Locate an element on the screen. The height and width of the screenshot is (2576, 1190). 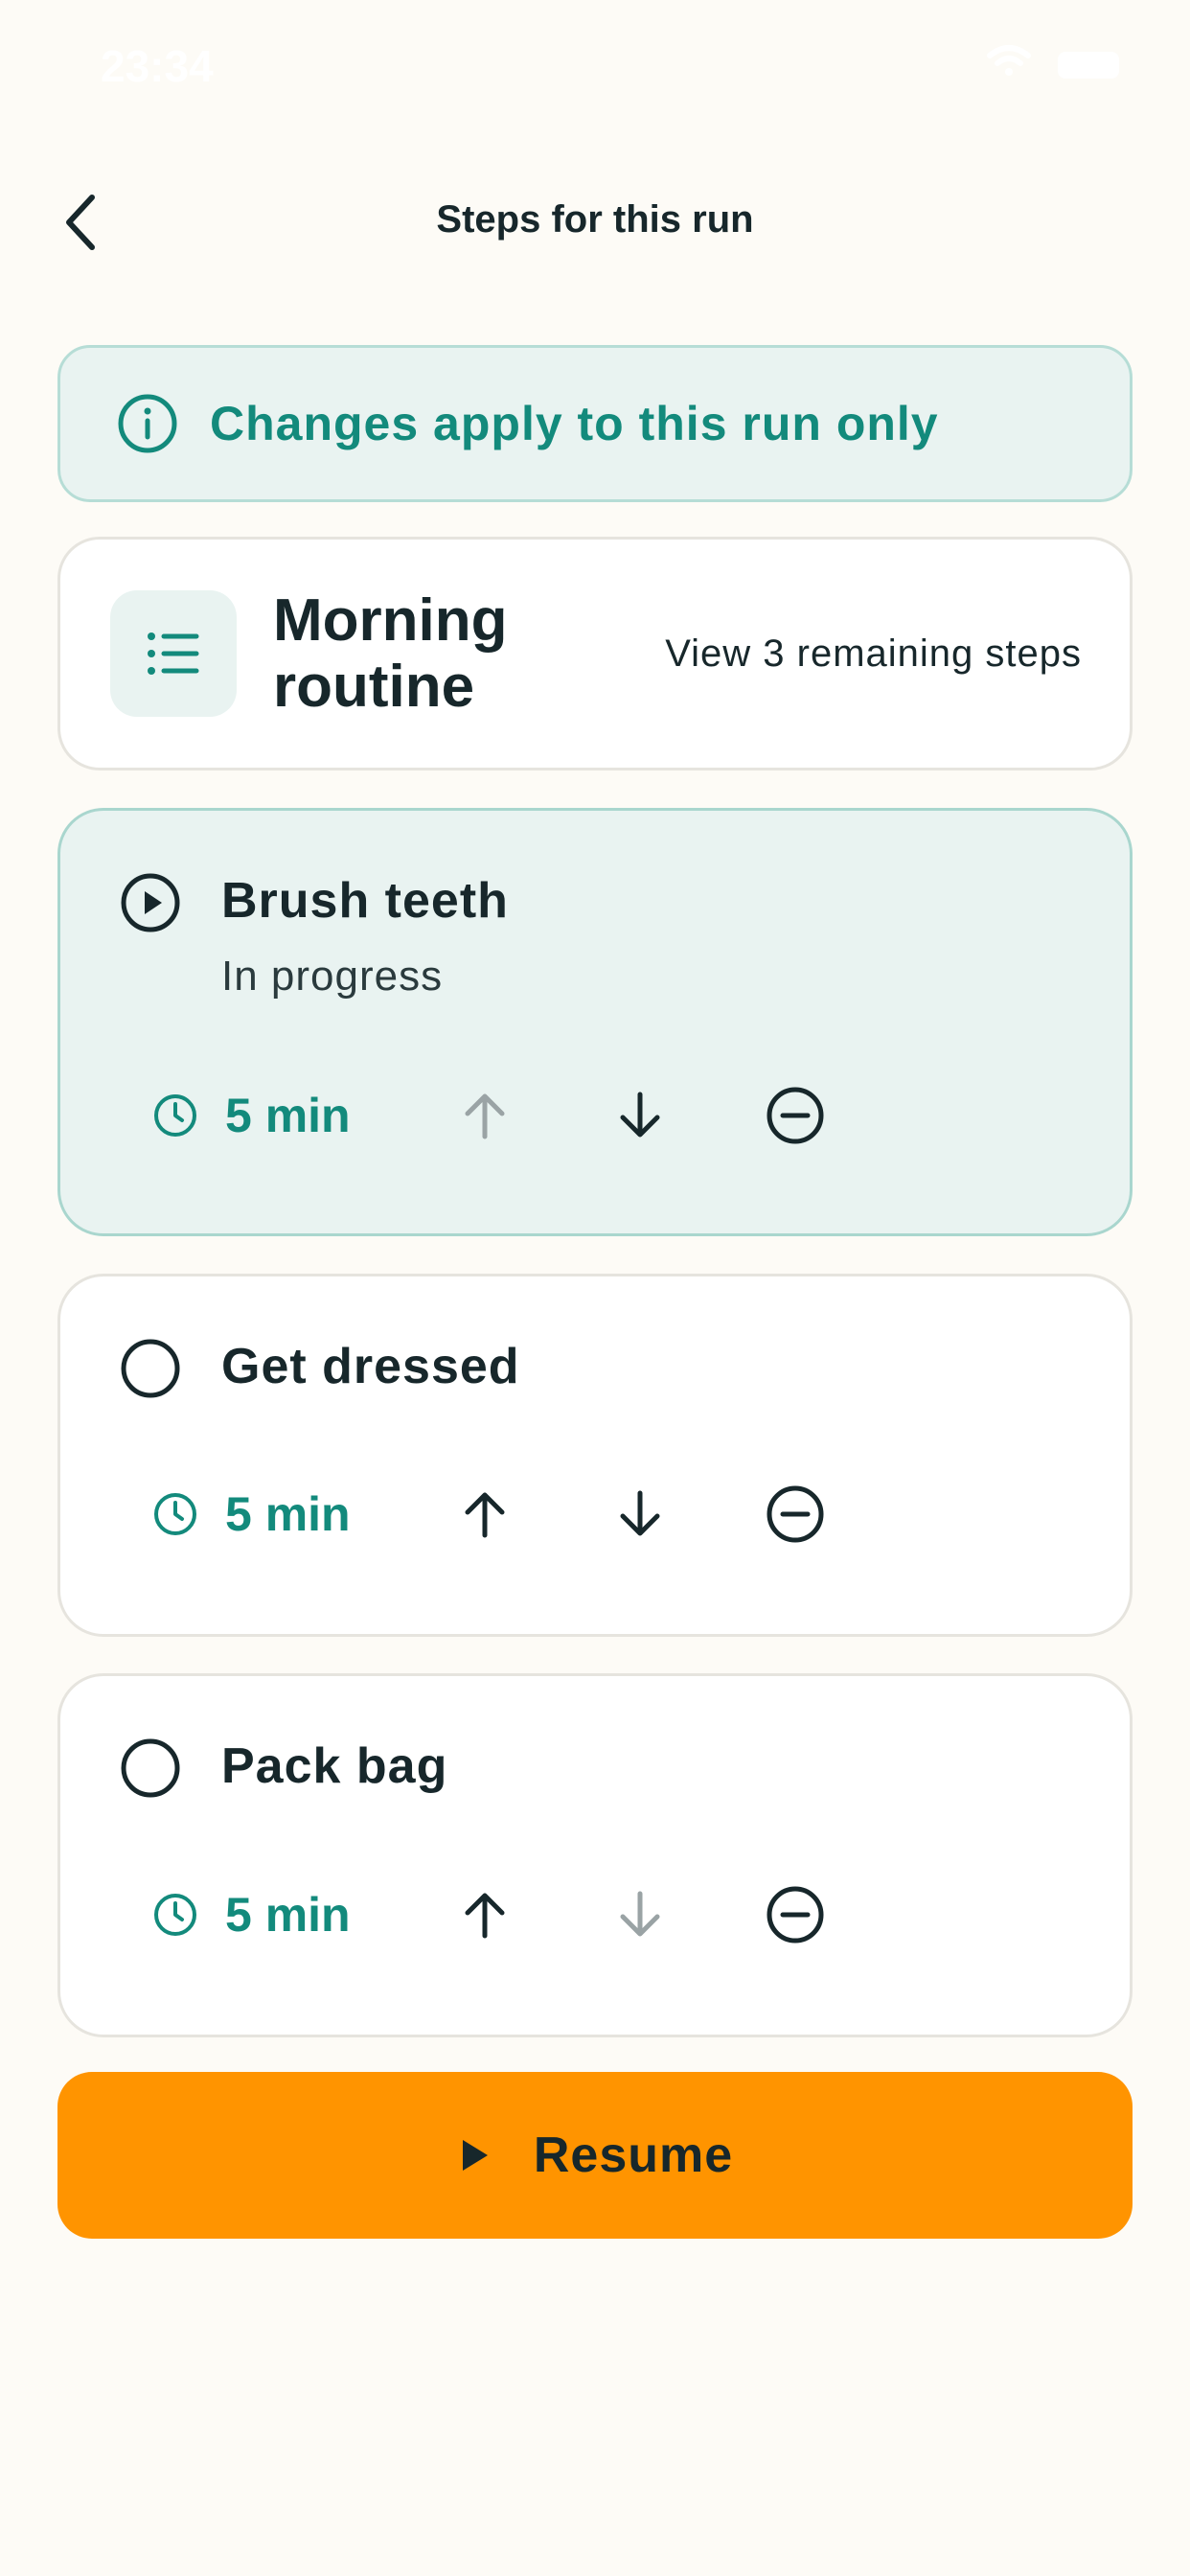
step-title: Get dressed is located at coordinates (371, 1366).